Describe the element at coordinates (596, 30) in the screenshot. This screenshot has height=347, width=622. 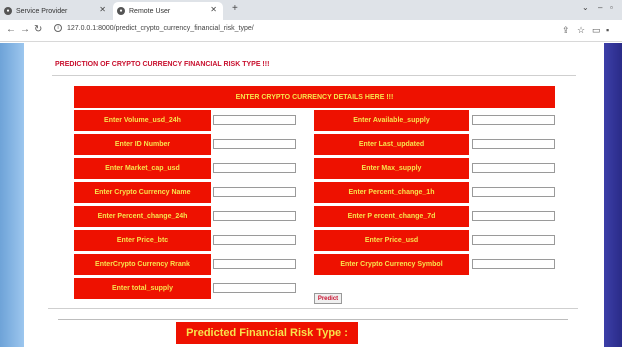
I see `sidebar-icon: ▭` at that location.